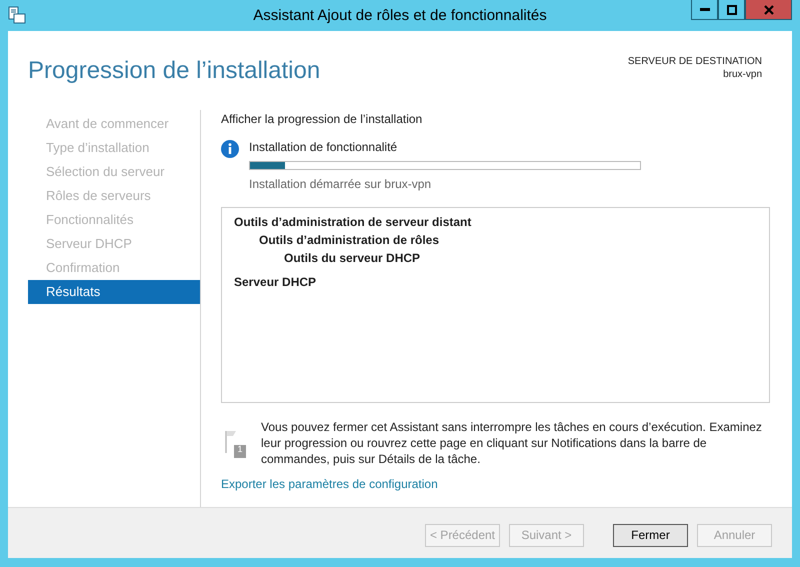 Image resolution: width=800 pixels, height=567 pixels. I want to click on notification-count: 1, so click(240, 449).